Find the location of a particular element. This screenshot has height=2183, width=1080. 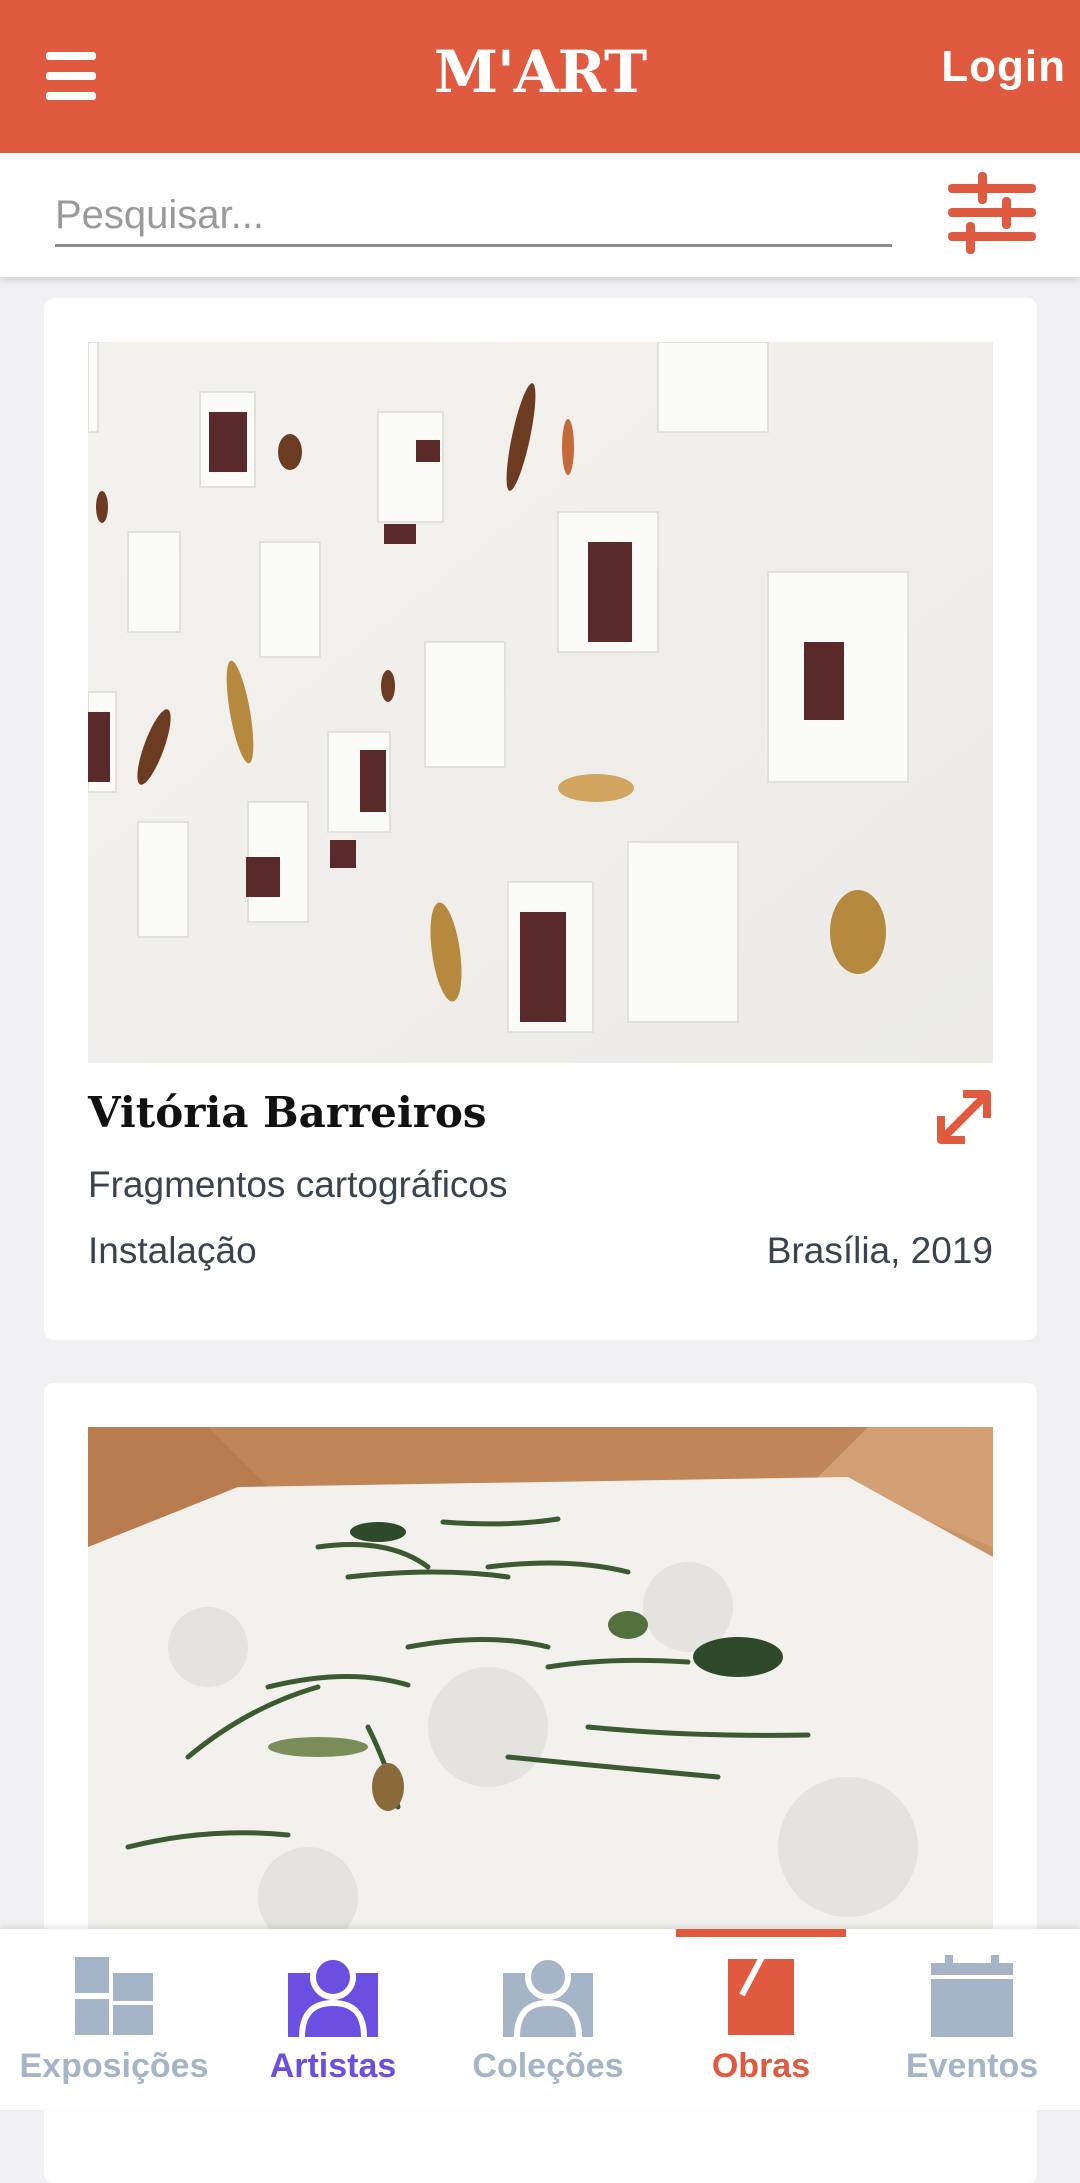

artwork-icon is located at coordinates (761, 1995).